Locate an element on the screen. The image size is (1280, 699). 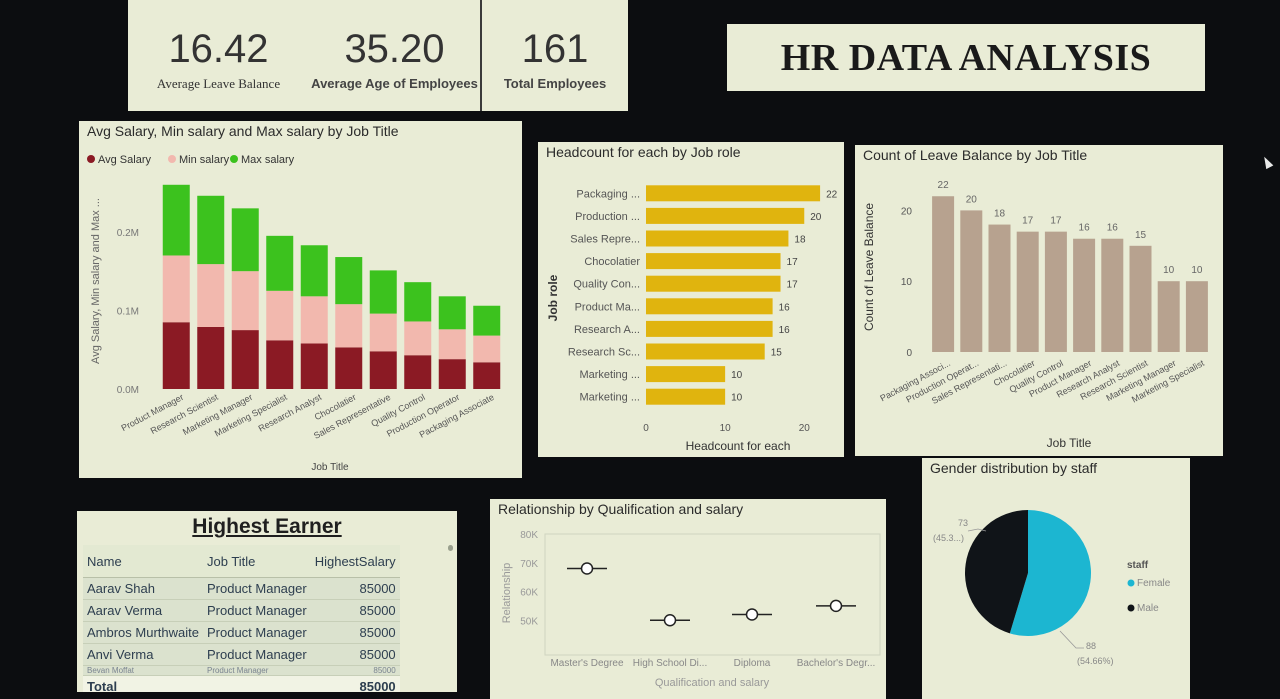
table-row: Ambros Murthwaite Product Manager 85000 is located at coordinates (241, 632).